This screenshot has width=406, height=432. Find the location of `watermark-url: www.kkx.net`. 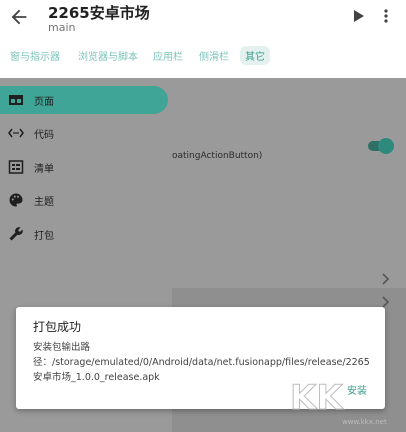

watermark-url: www.kkx.net is located at coordinates (364, 422).